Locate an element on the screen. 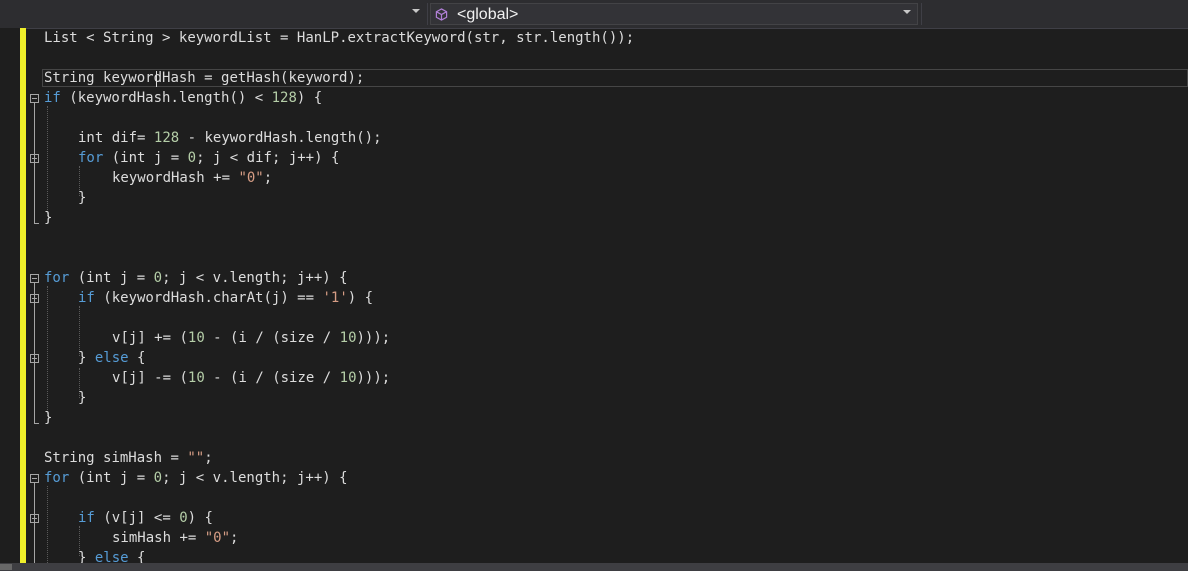  code-line: v[j] += (10 - (i / (size / 10))); is located at coordinates (251, 338).